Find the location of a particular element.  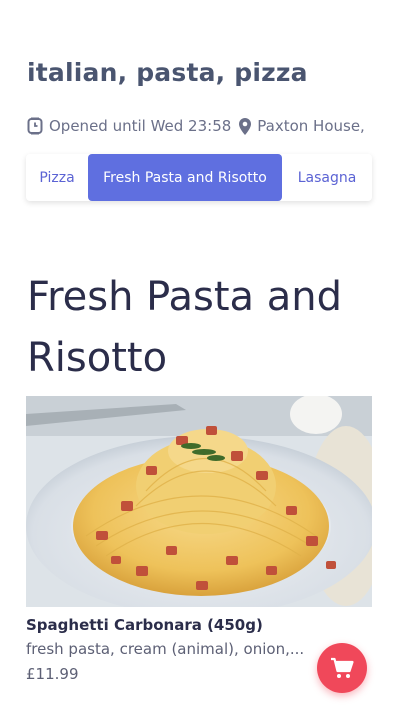

restaurant-title: italian, pasta, pizza is located at coordinates (167, 72).